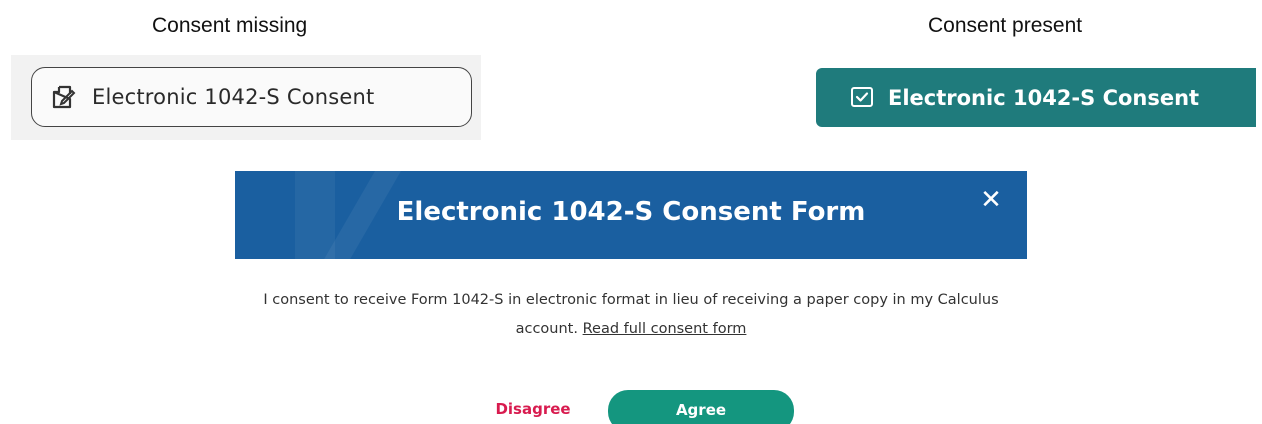 The height and width of the screenshot is (424, 1262). What do you see at coordinates (233, 97) in the screenshot?
I see `consent-missing-label: Electronic 1042-S Consent` at bounding box center [233, 97].